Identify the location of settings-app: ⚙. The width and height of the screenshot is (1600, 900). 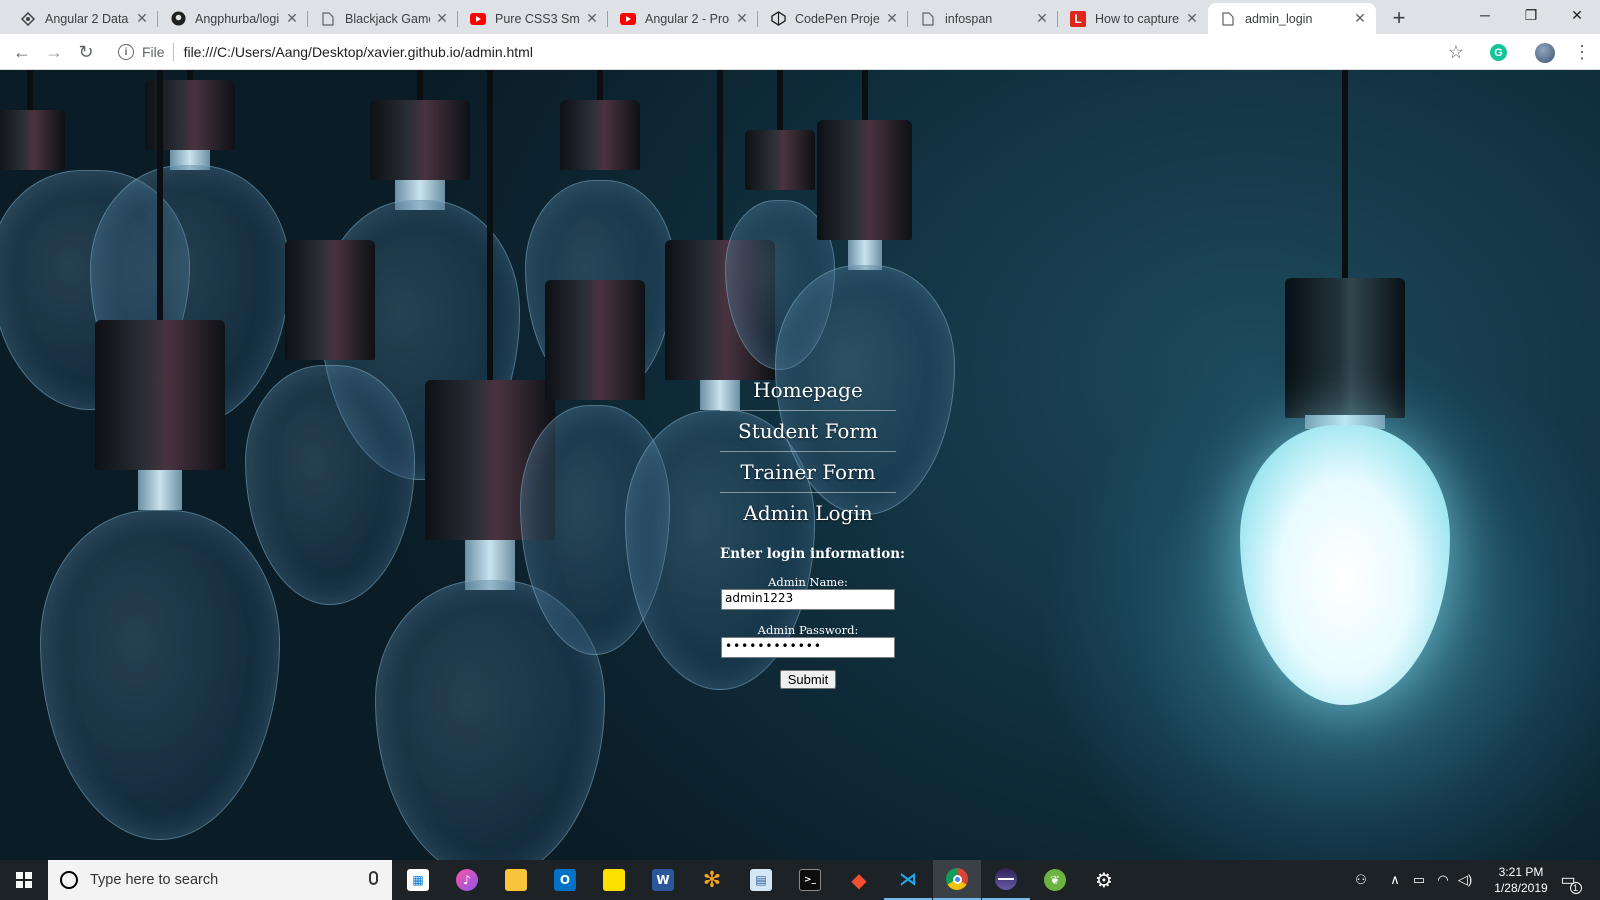
(1104, 880).